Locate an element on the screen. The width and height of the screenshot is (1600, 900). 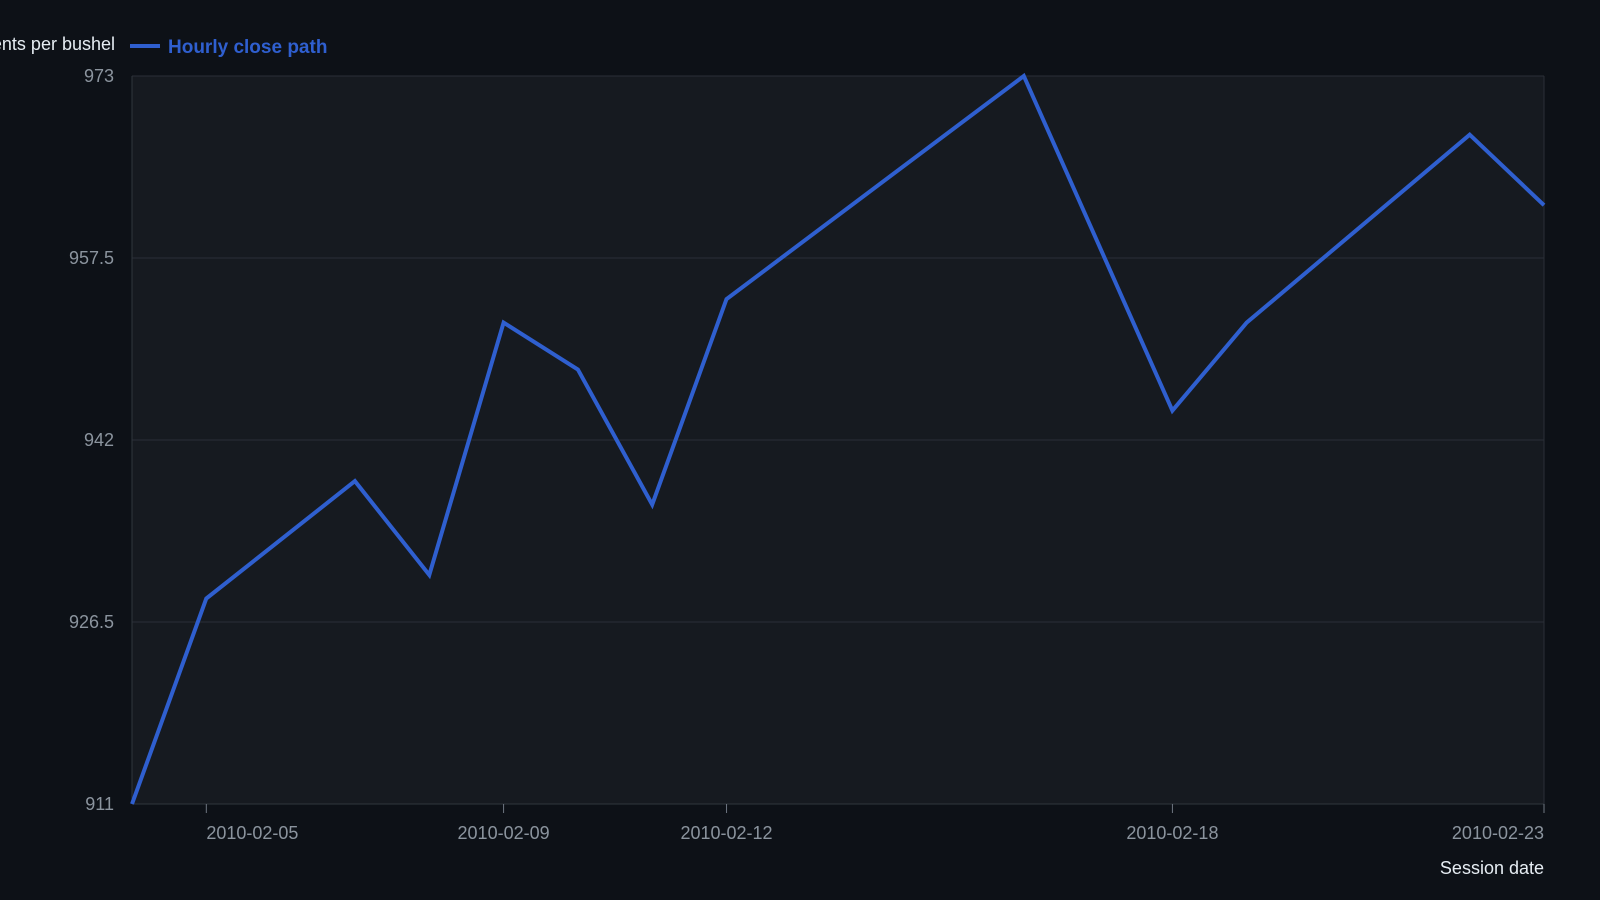
x-tick-label: 2010-02-12 is located at coordinates (726, 833).